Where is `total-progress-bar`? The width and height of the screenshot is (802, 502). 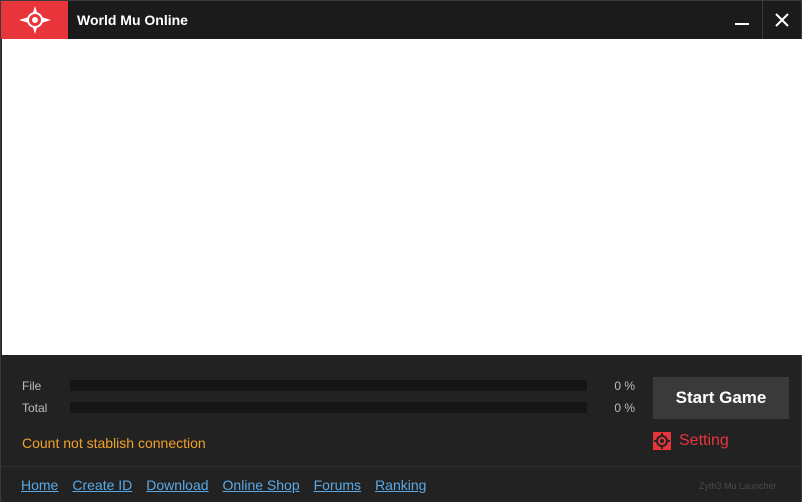
total-progress-bar is located at coordinates (328, 407).